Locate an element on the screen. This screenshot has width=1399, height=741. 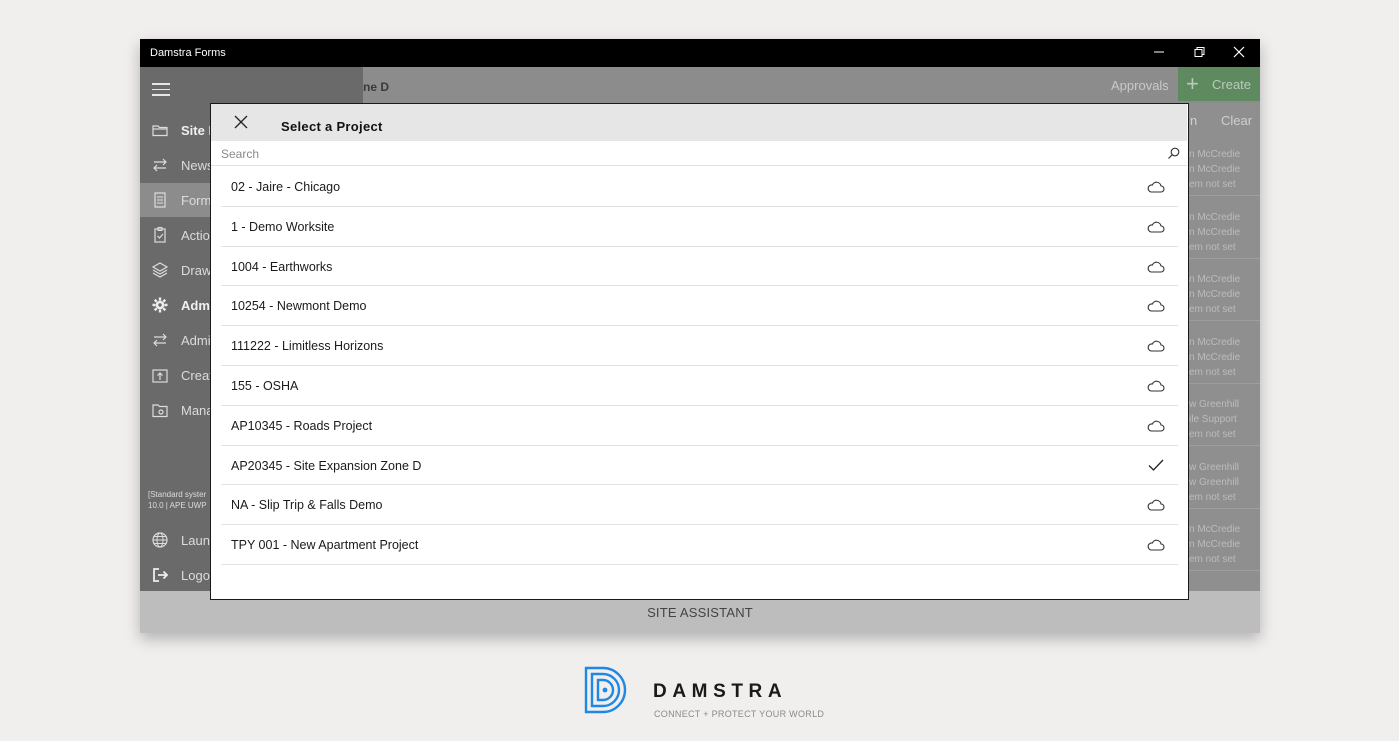
minimize-icon is located at coordinates (1159, 52).